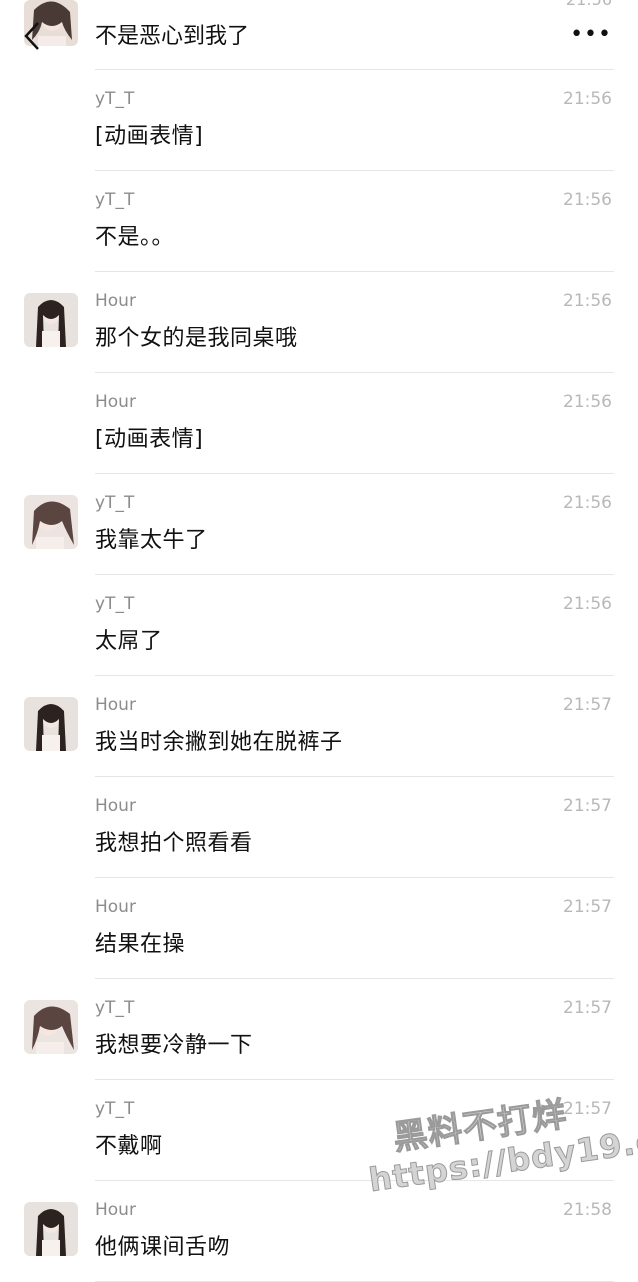  What do you see at coordinates (196, 338) in the screenshot?
I see `message-text: 那个女的是我同桌哦` at bounding box center [196, 338].